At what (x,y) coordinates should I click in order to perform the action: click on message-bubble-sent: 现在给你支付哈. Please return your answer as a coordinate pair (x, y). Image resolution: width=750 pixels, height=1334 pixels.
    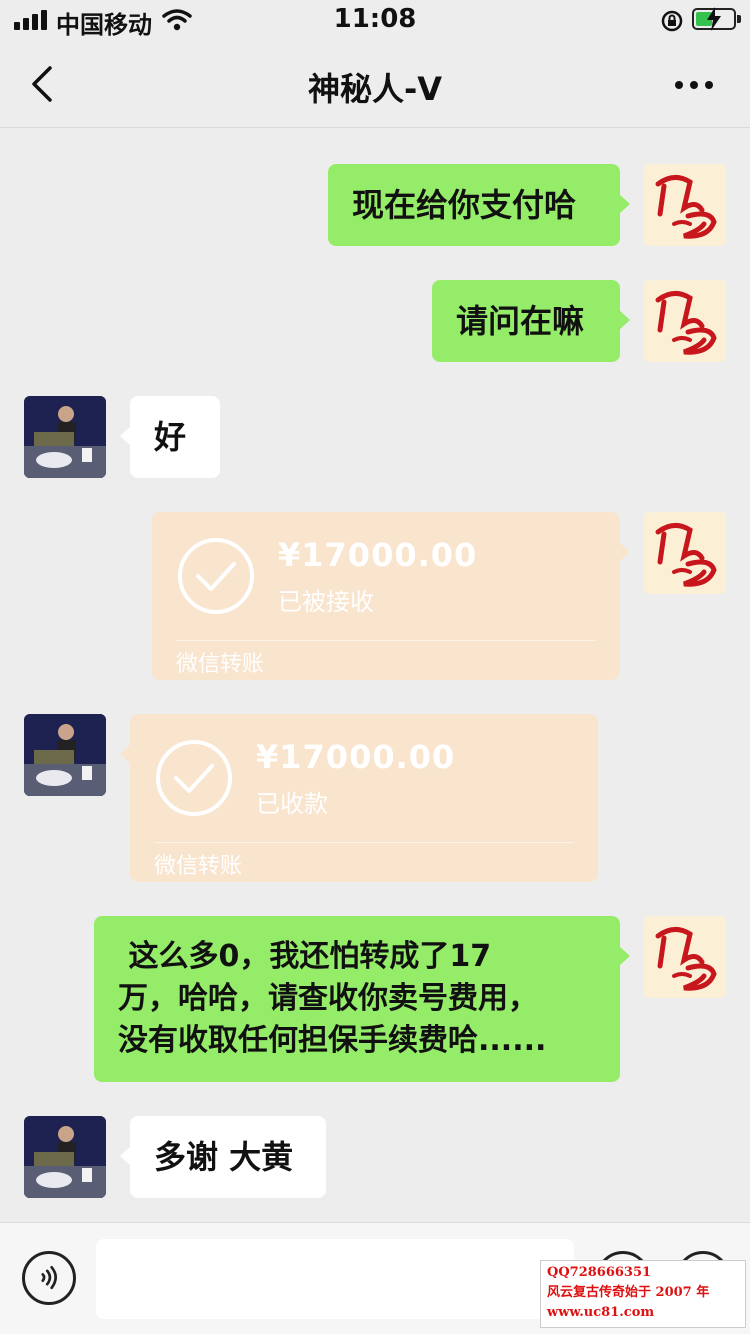
    Looking at the image, I should click on (479, 205).